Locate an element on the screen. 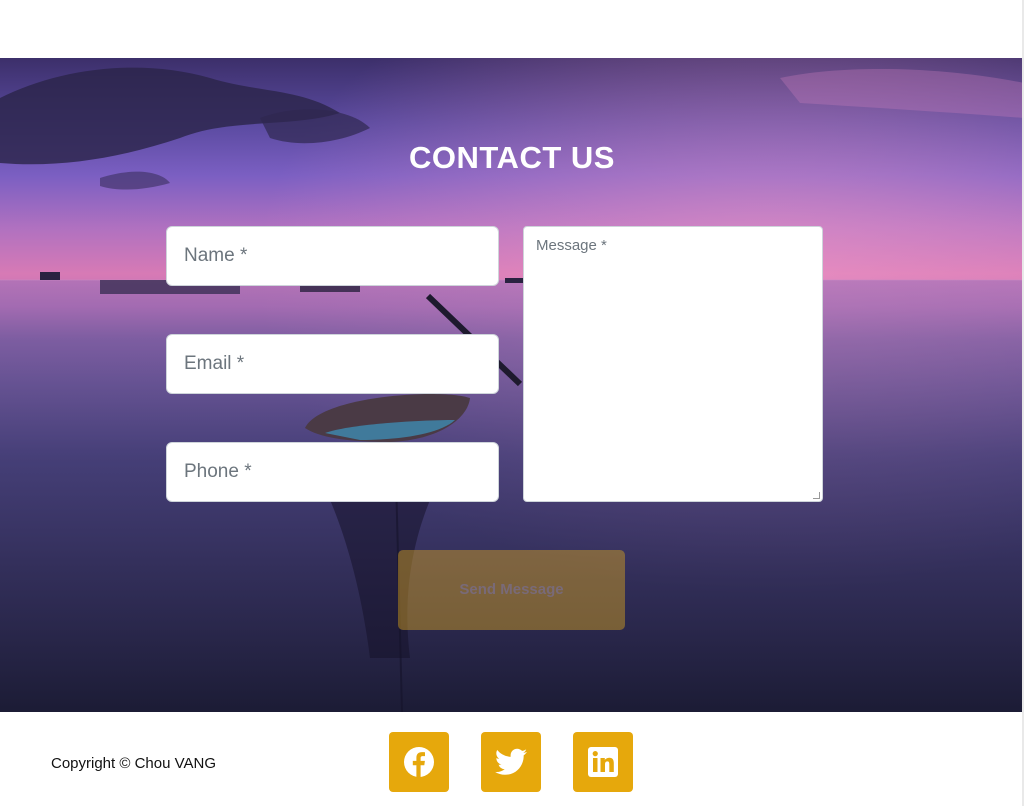  section-title: CONTACT US is located at coordinates (512, 157).